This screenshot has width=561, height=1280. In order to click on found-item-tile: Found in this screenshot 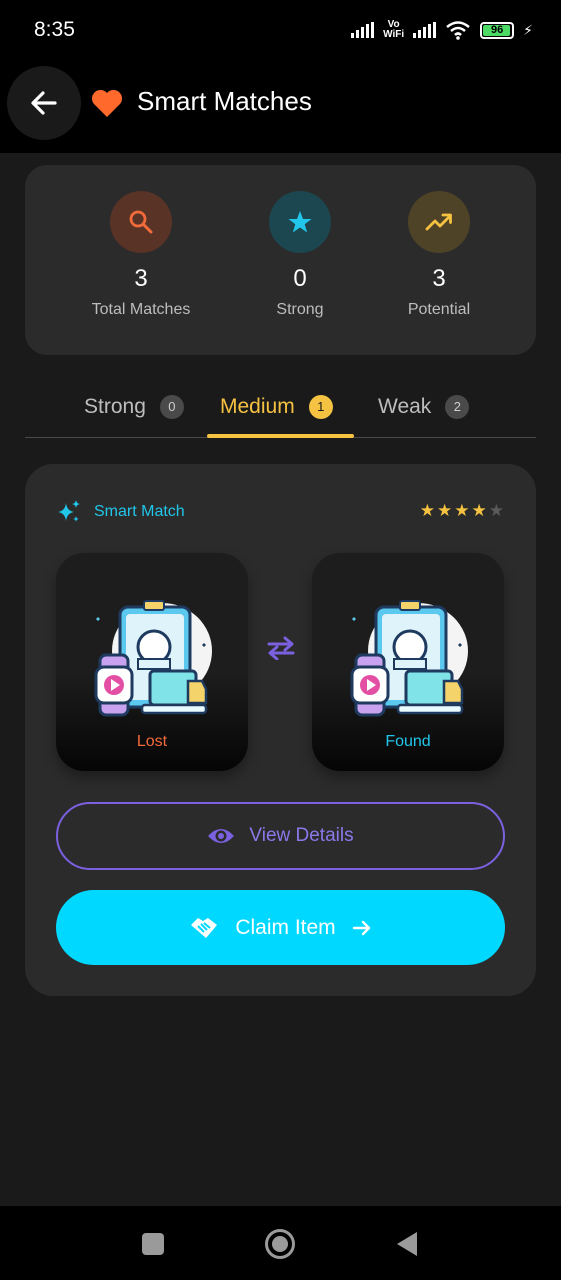, I will do `click(408, 662)`.